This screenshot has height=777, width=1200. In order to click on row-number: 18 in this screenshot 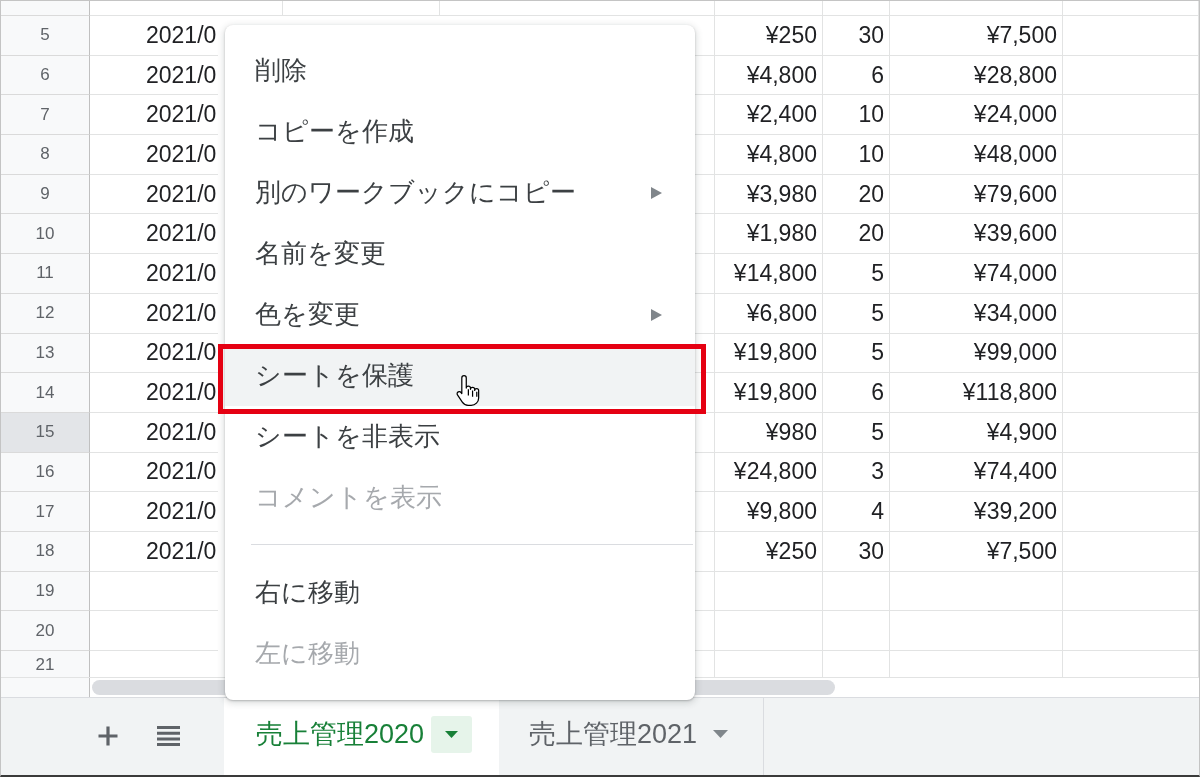, I will do `click(45, 551)`.